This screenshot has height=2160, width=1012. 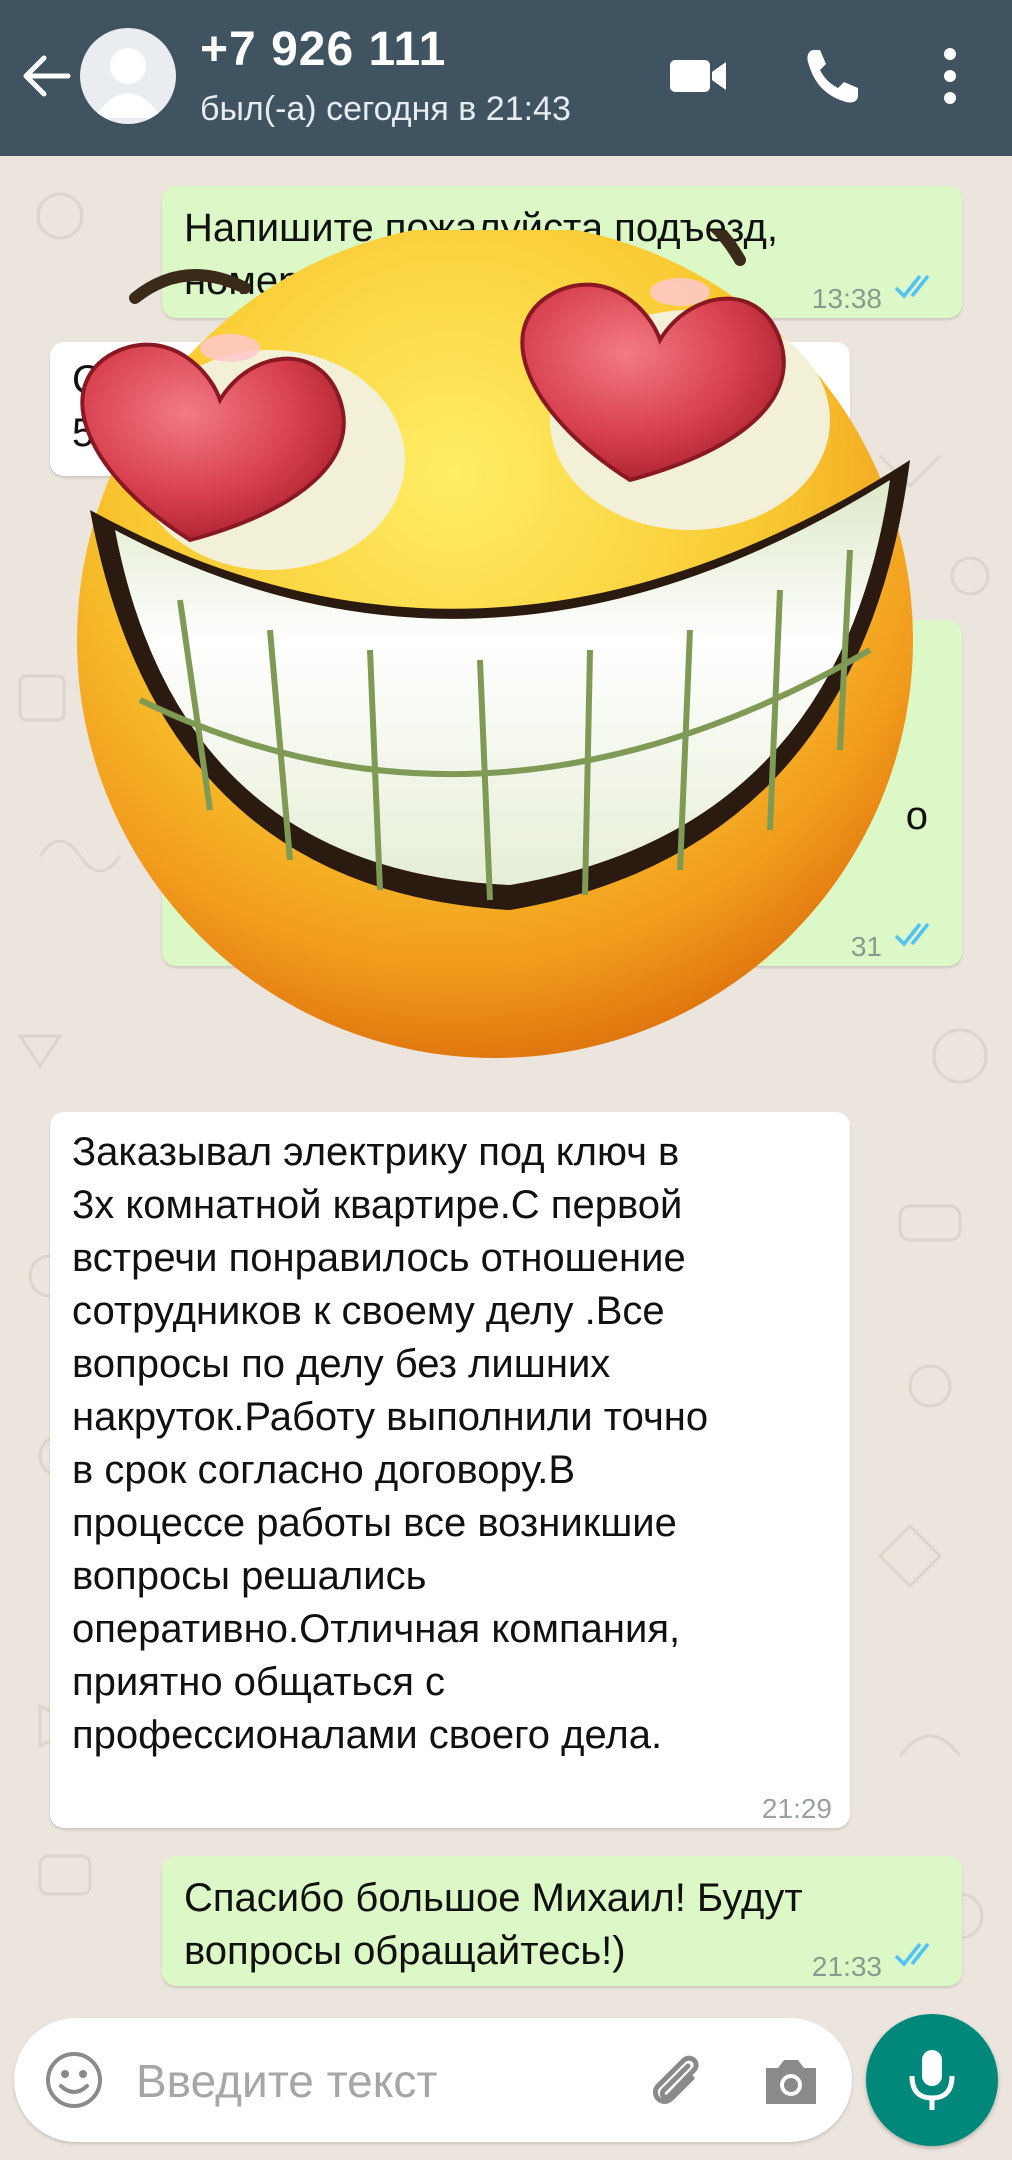 What do you see at coordinates (385, 109) in the screenshot?
I see `last-seen-status: был(-а) сегодня в 21:43` at bounding box center [385, 109].